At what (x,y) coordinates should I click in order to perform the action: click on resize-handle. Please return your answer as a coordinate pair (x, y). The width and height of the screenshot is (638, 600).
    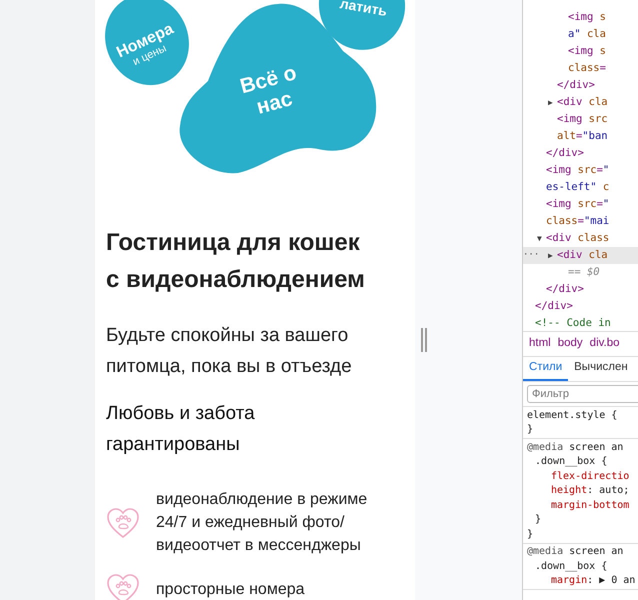
    Looking at the image, I should click on (424, 340).